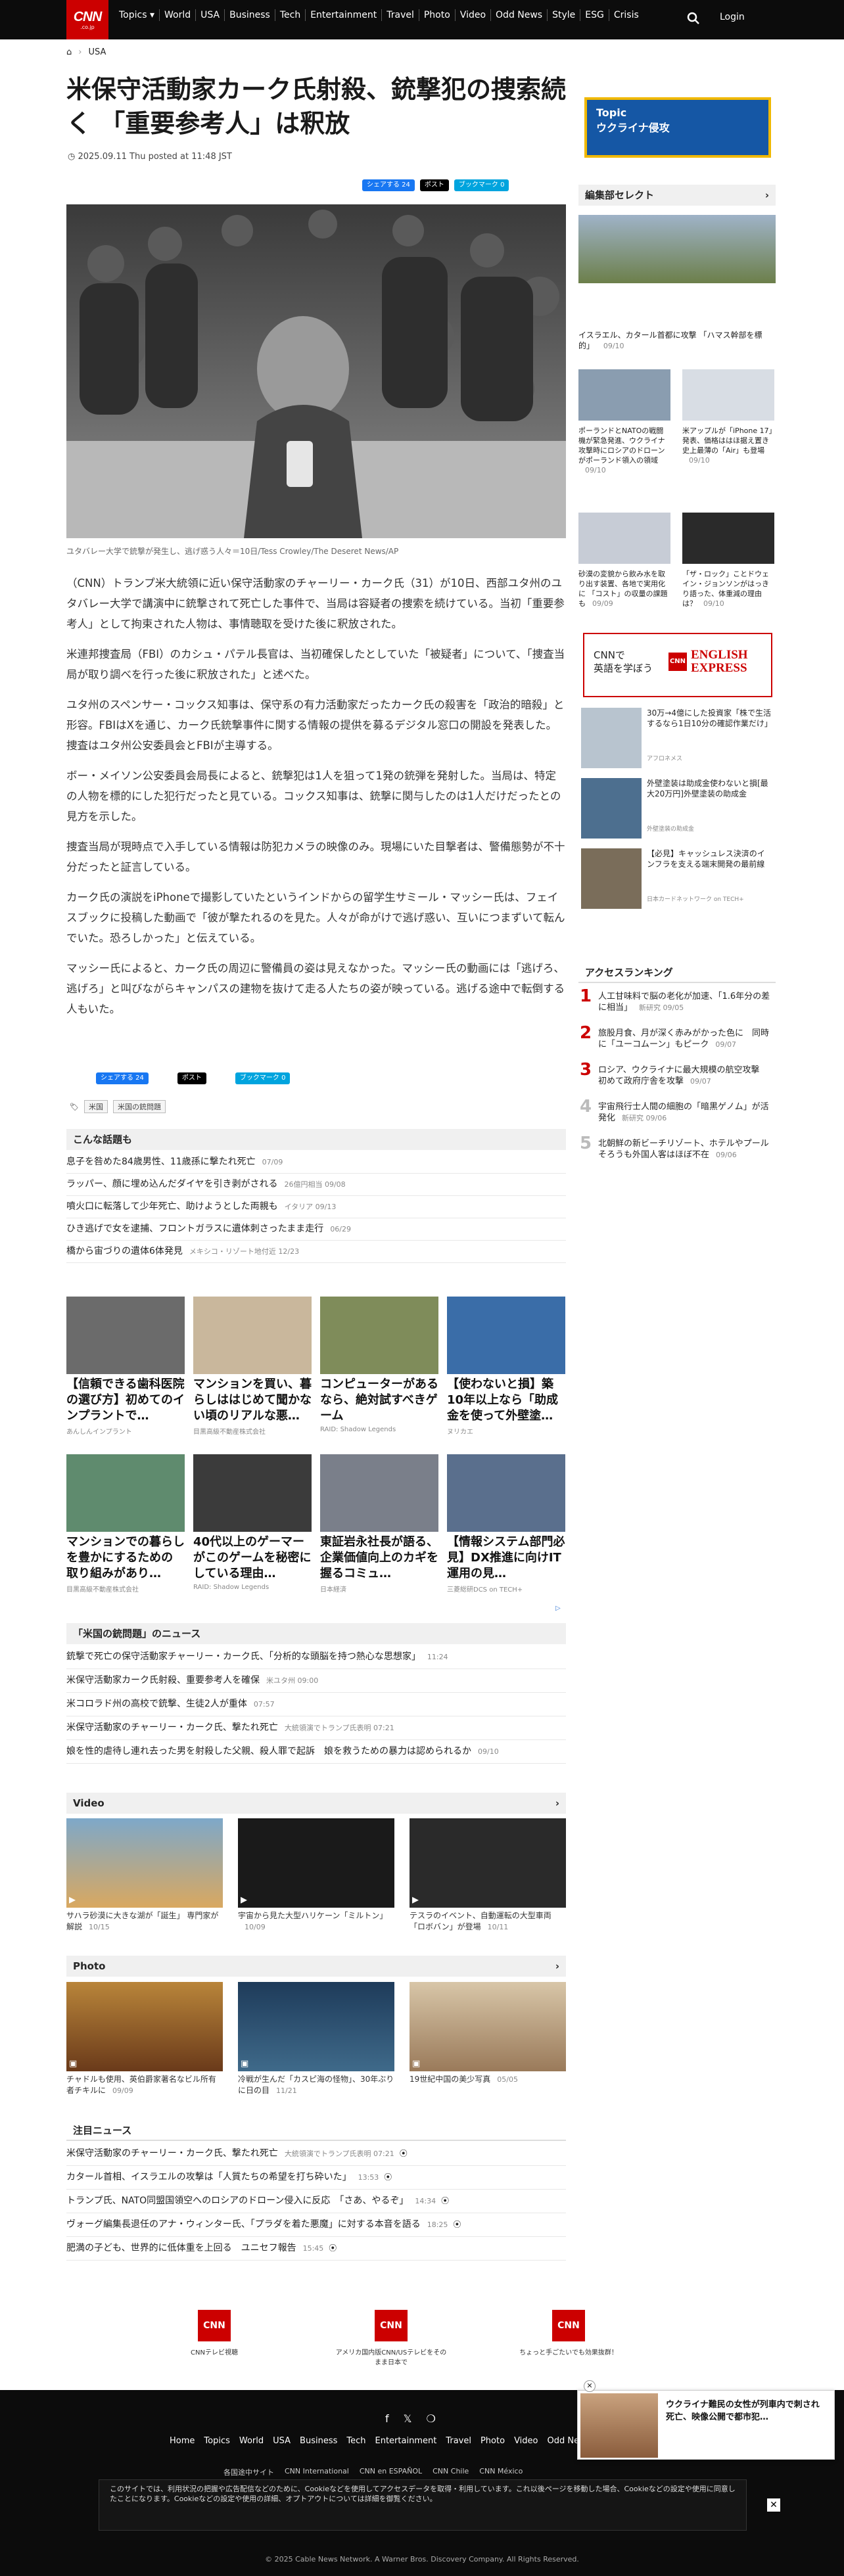 This screenshot has width=844, height=2576. What do you see at coordinates (388, 185) in the screenshot?
I see `facebook-share-button: シェアする 24` at bounding box center [388, 185].